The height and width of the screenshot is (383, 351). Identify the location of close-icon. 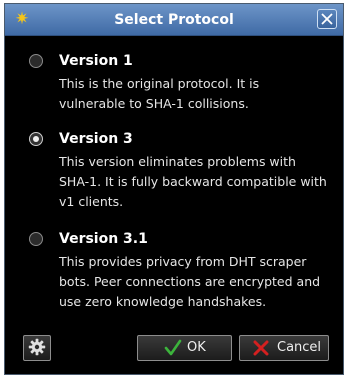
(327, 19).